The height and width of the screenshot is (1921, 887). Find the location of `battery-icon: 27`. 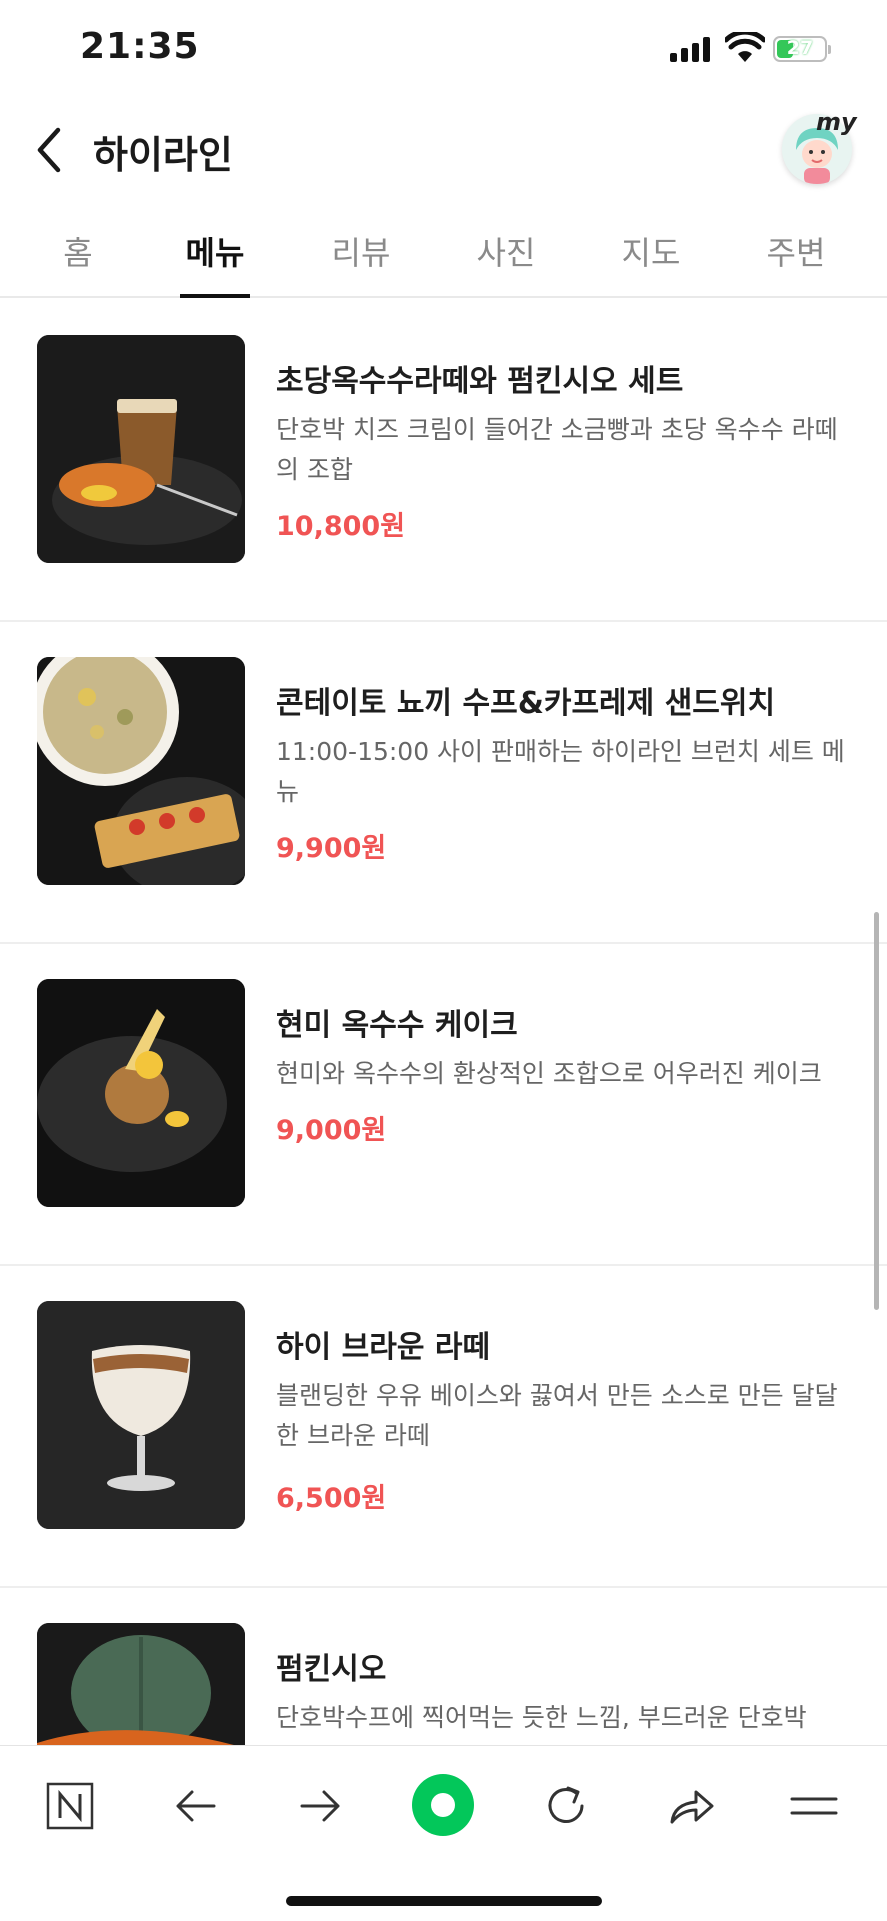

battery-icon: 27 is located at coordinates (802, 49).